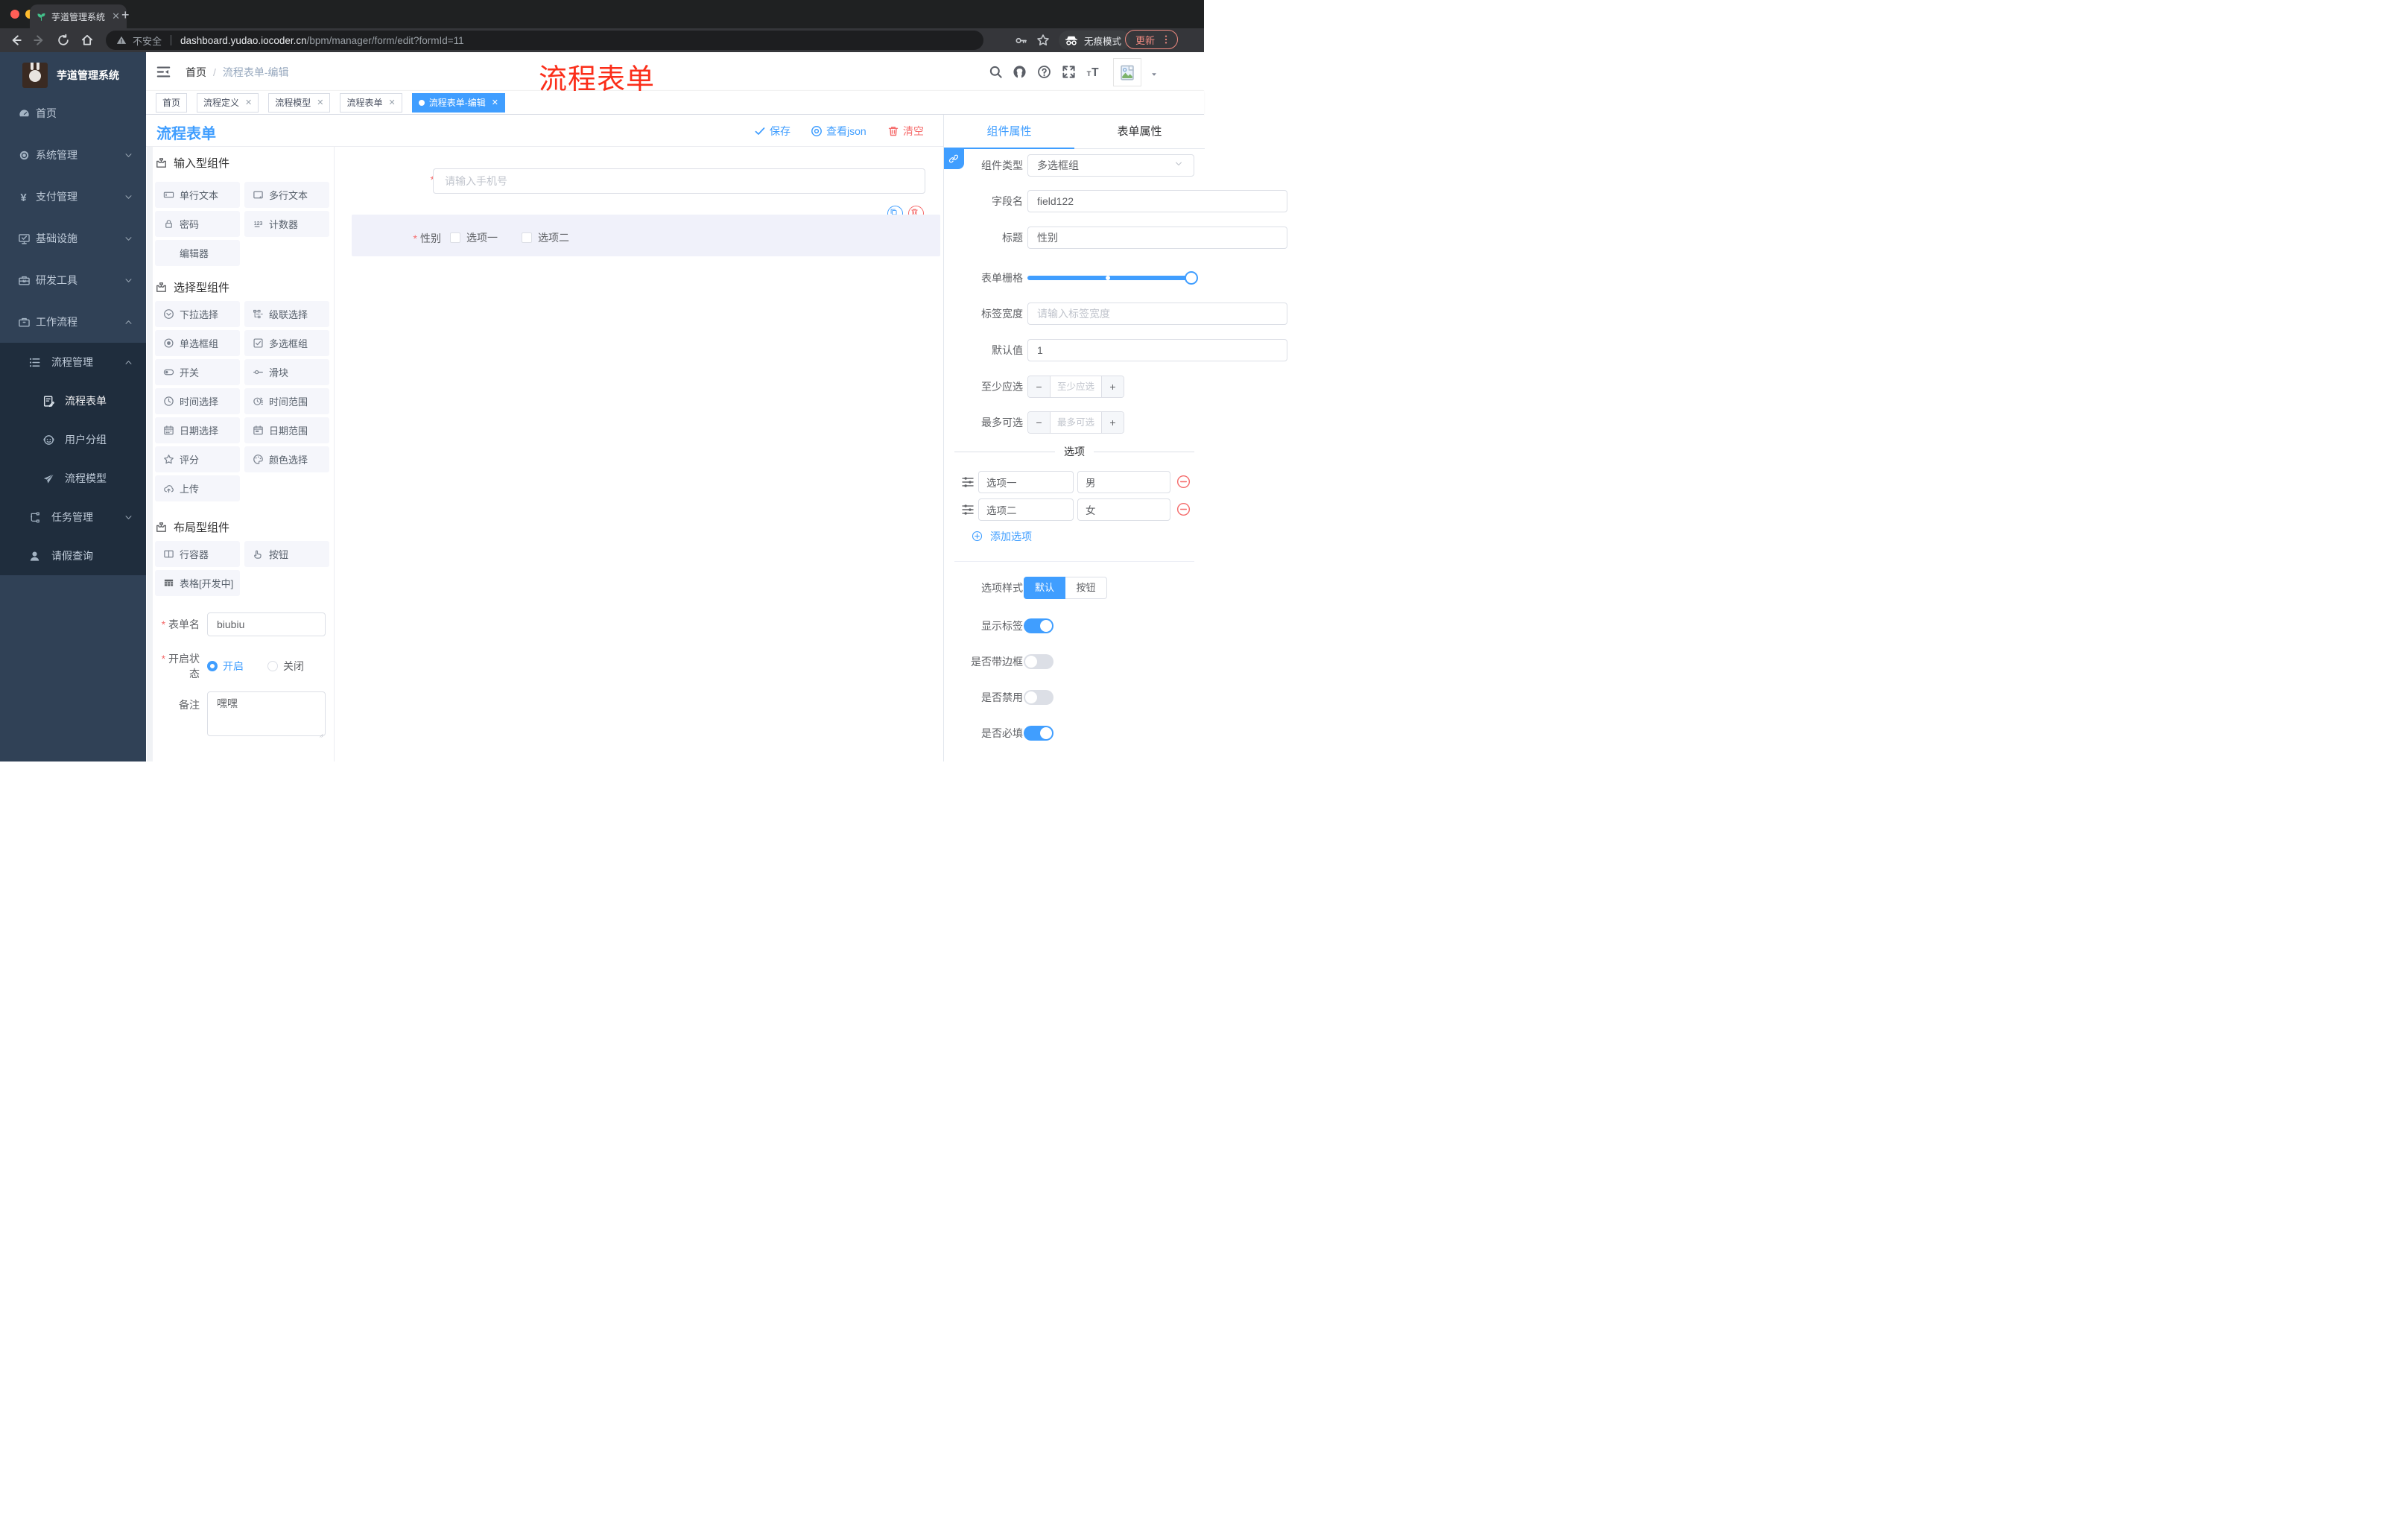 The width and height of the screenshot is (2408, 1523). I want to click on avatar, so click(1127, 72).